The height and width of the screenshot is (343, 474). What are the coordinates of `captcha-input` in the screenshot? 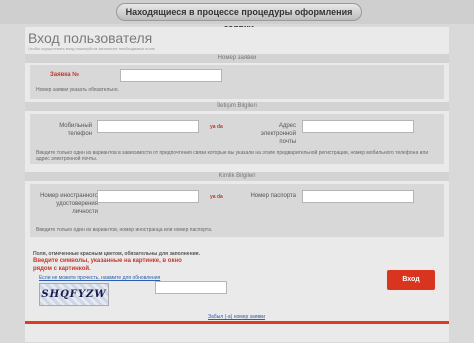 It's located at (191, 287).